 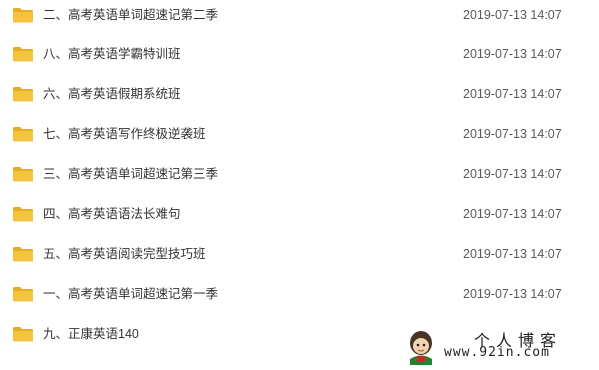 I want to click on folder-name: 六、高考英语假期系统班, so click(x=112, y=94).